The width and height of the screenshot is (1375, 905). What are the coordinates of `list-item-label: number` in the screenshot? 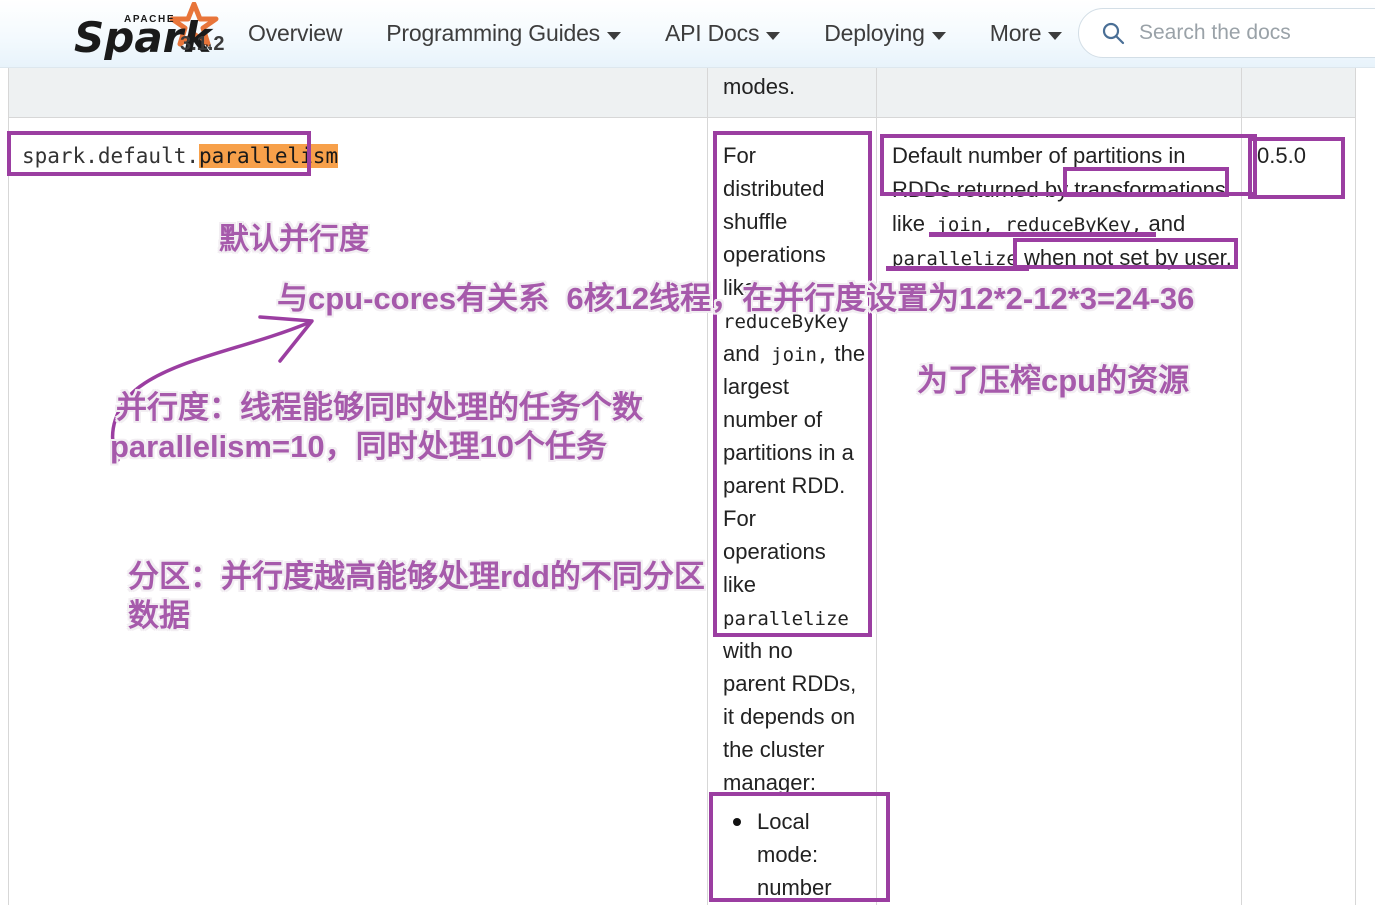 It's located at (794, 887).